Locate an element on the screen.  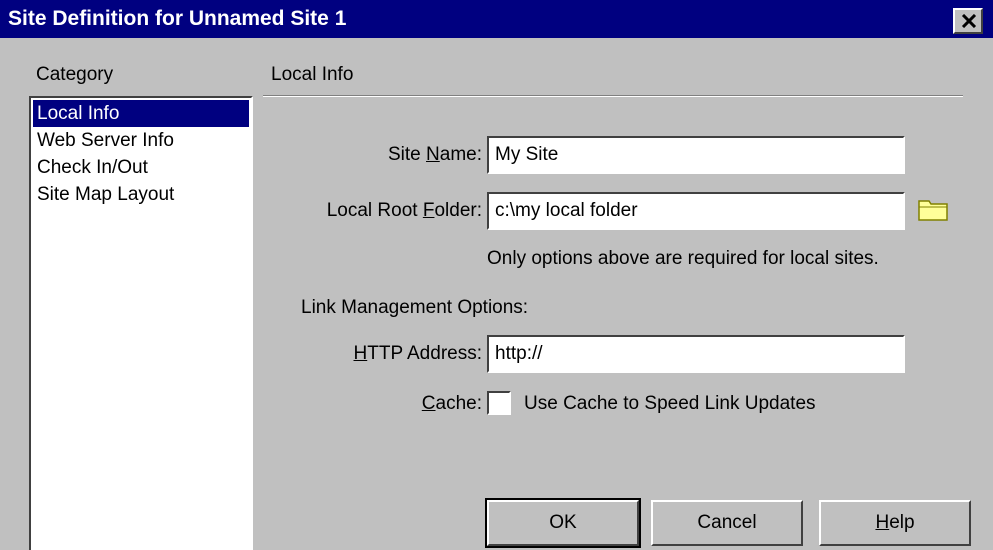
ok-button: OK is located at coordinates (563, 523).